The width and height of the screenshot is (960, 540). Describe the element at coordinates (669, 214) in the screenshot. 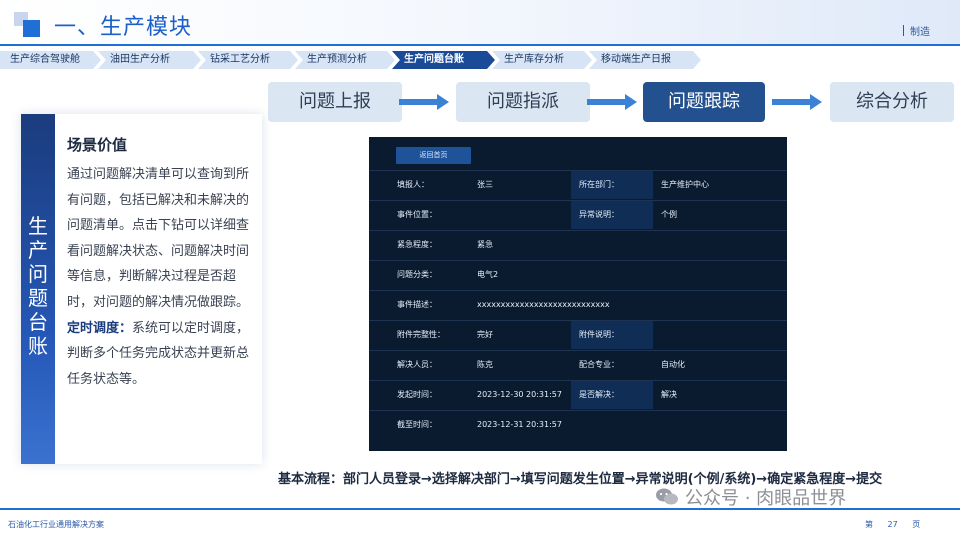

I see `field-value: 个例` at that location.